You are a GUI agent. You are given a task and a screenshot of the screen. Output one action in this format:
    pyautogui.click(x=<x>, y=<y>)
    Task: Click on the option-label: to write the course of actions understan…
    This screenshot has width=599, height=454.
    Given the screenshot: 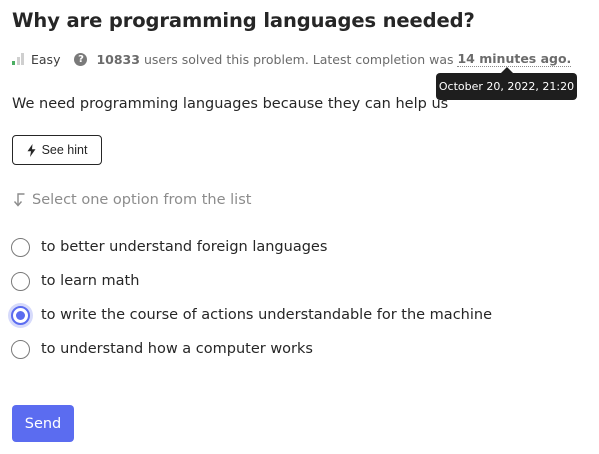 What is the action you would take?
    pyautogui.click(x=266, y=315)
    